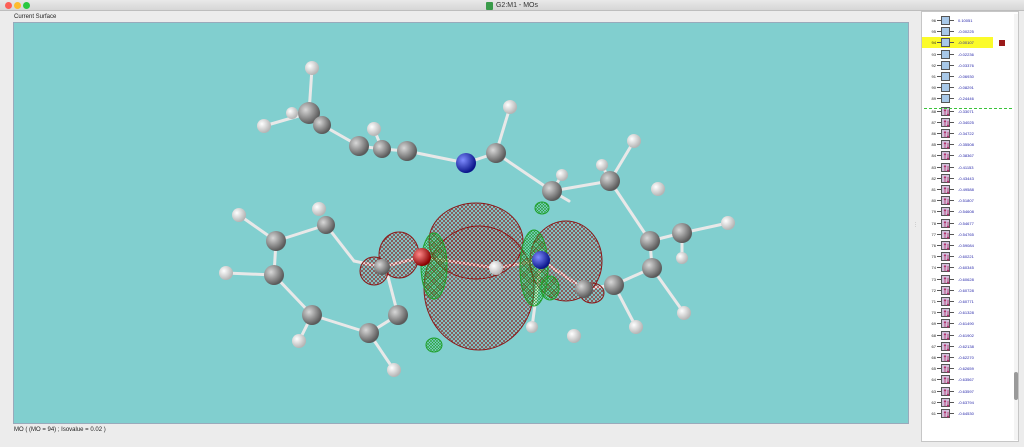 This screenshot has height=447, width=1024. Describe the element at coordinates (967, 368) in the screenshot. I see `mo-row: 65 -0.62659` at that location.